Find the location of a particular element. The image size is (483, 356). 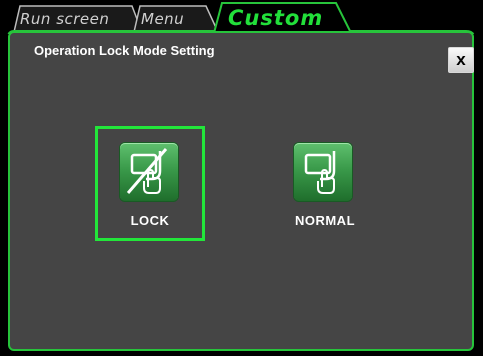

normal-label: NORMAL is located at coordinates (325, 220).